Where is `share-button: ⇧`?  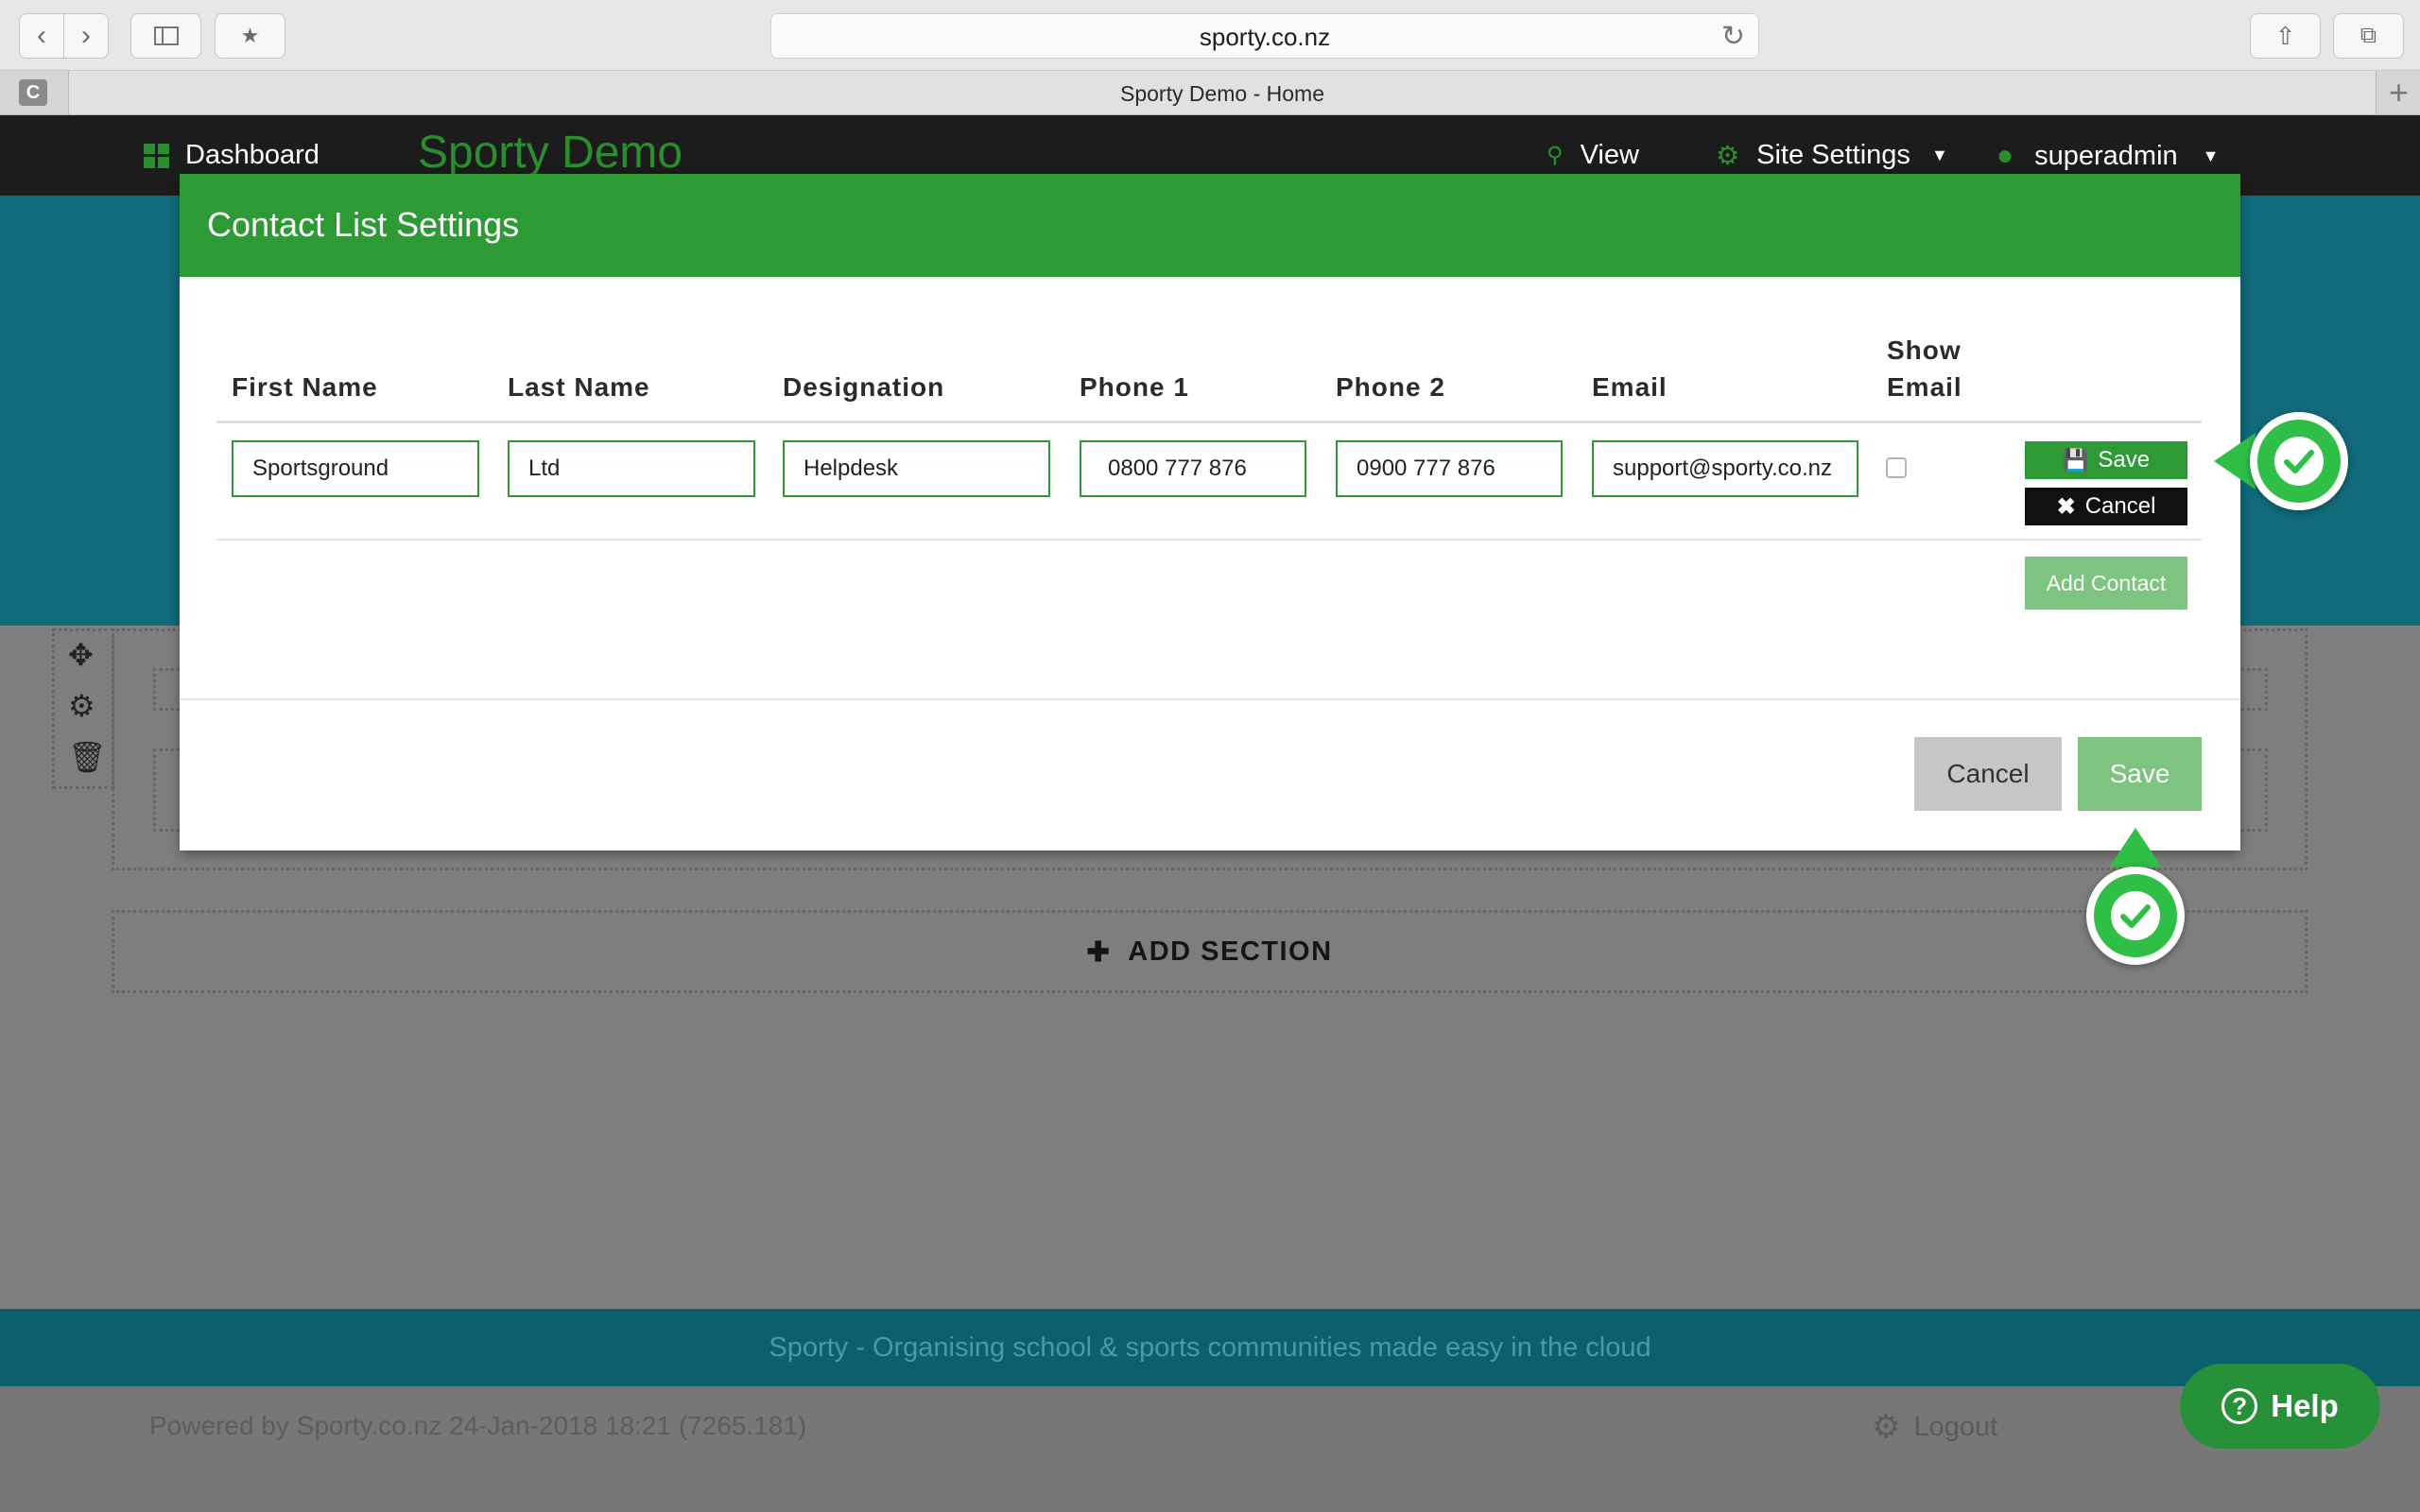 share-button: ⇧ is located at coordinates (2285, 36).